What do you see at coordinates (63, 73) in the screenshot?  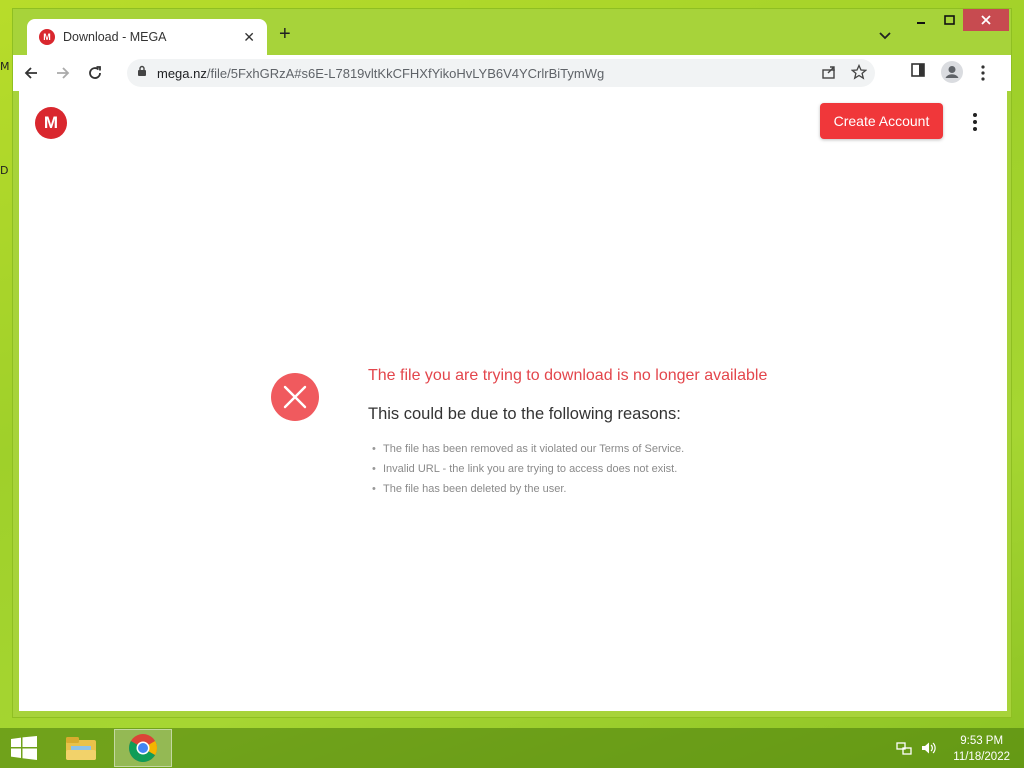 I see `forward-button` at bounding box center [63, 73].